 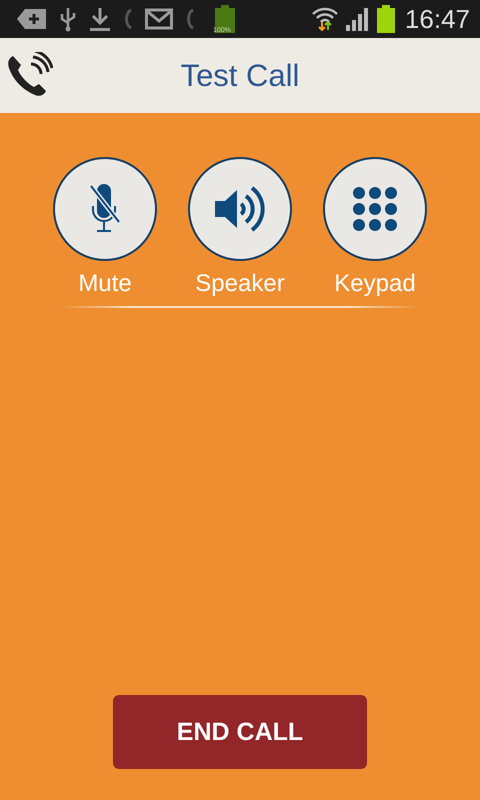 I want to click on control-label: Mute, so click(x=105, y=284).